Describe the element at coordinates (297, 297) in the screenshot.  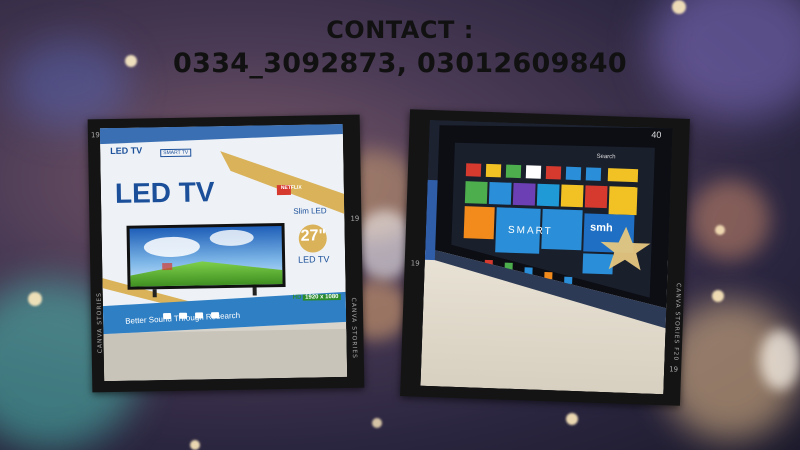
I see `hd-label: HD` at that location.